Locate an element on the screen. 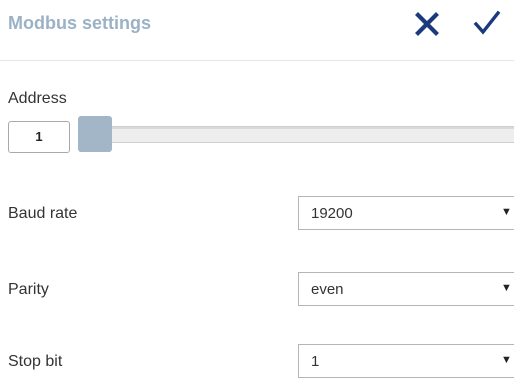 Image resolution: width=514 pixels, height=378 pixels. parity-select: even ▼ is located at coordinates (406, 289).